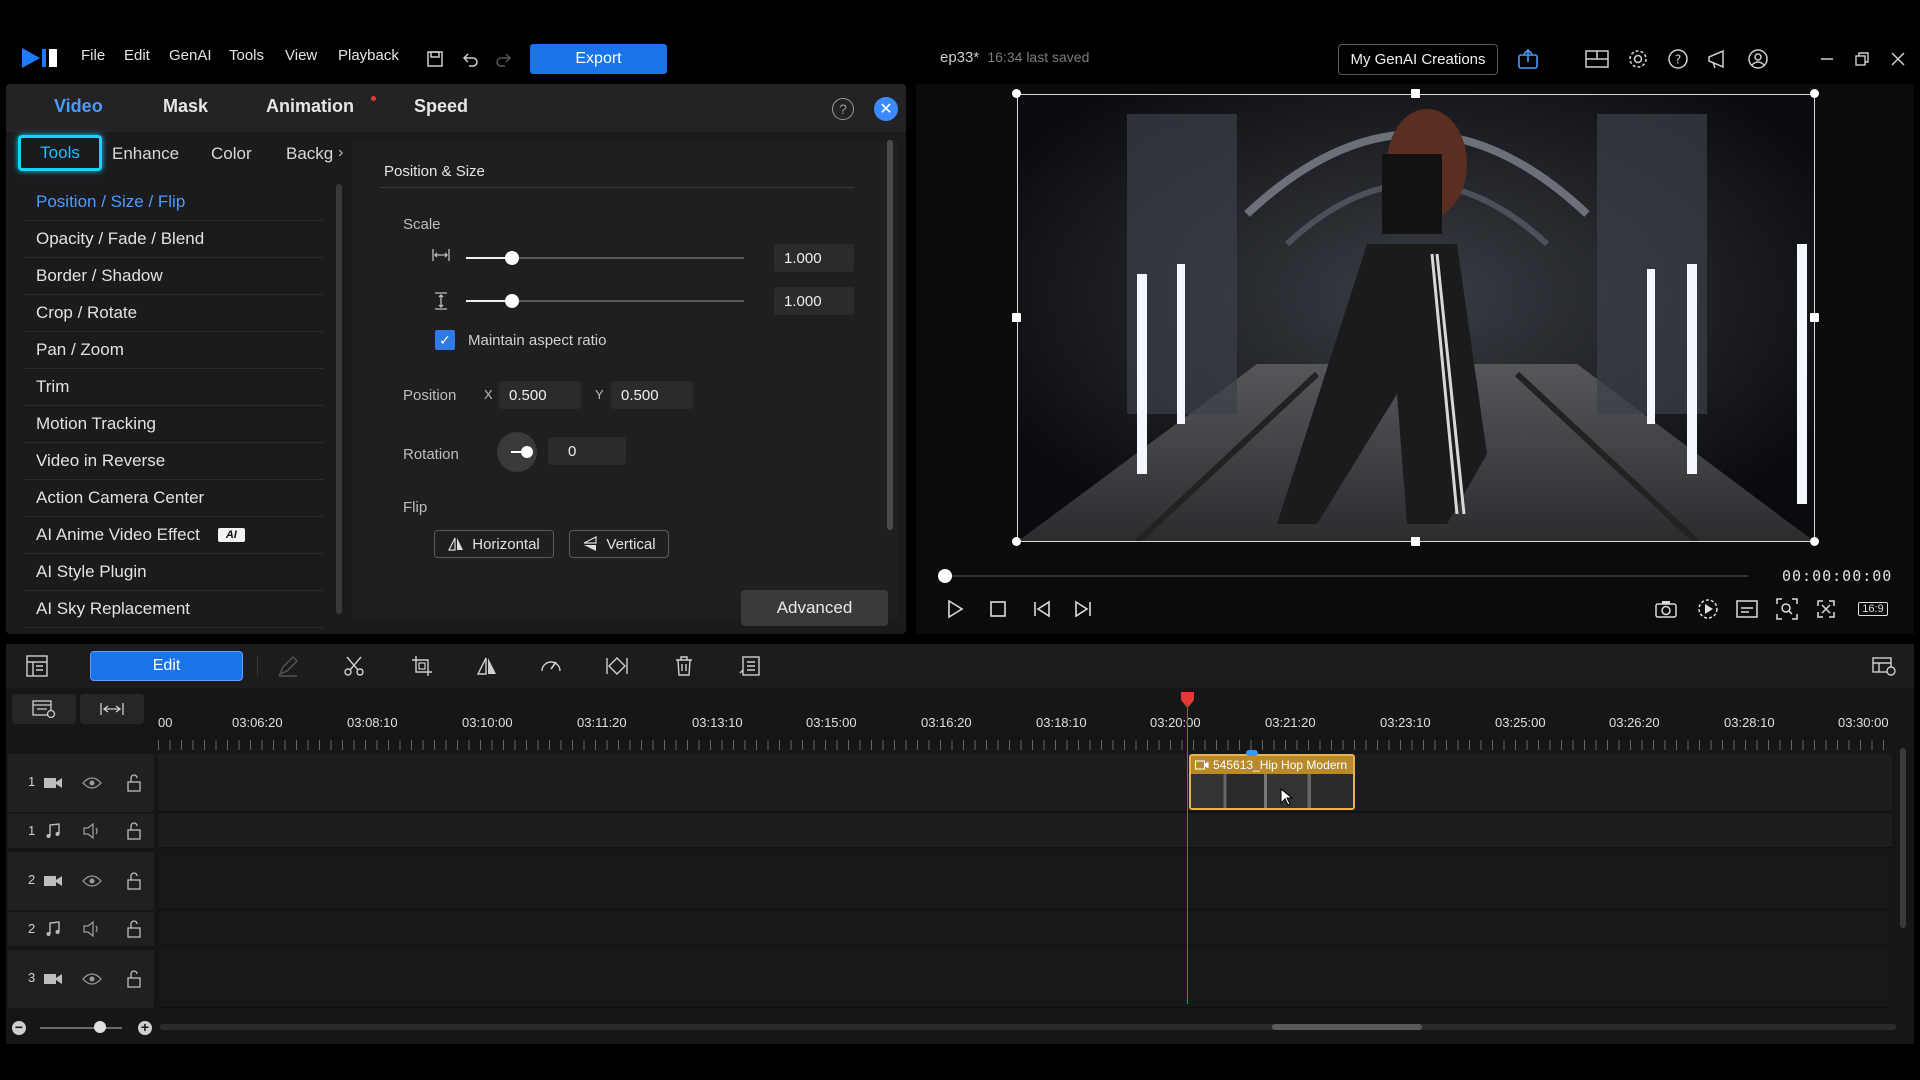  Describe the element at coordinates (1016, 93) in the screenshot. I see `resize-handle-top-left` at that location.